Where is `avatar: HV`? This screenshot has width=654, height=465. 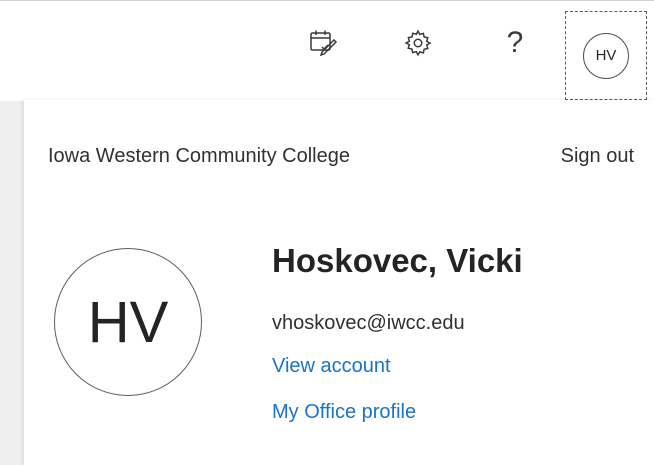 avatar: HV is located at coordinates (606, 55).